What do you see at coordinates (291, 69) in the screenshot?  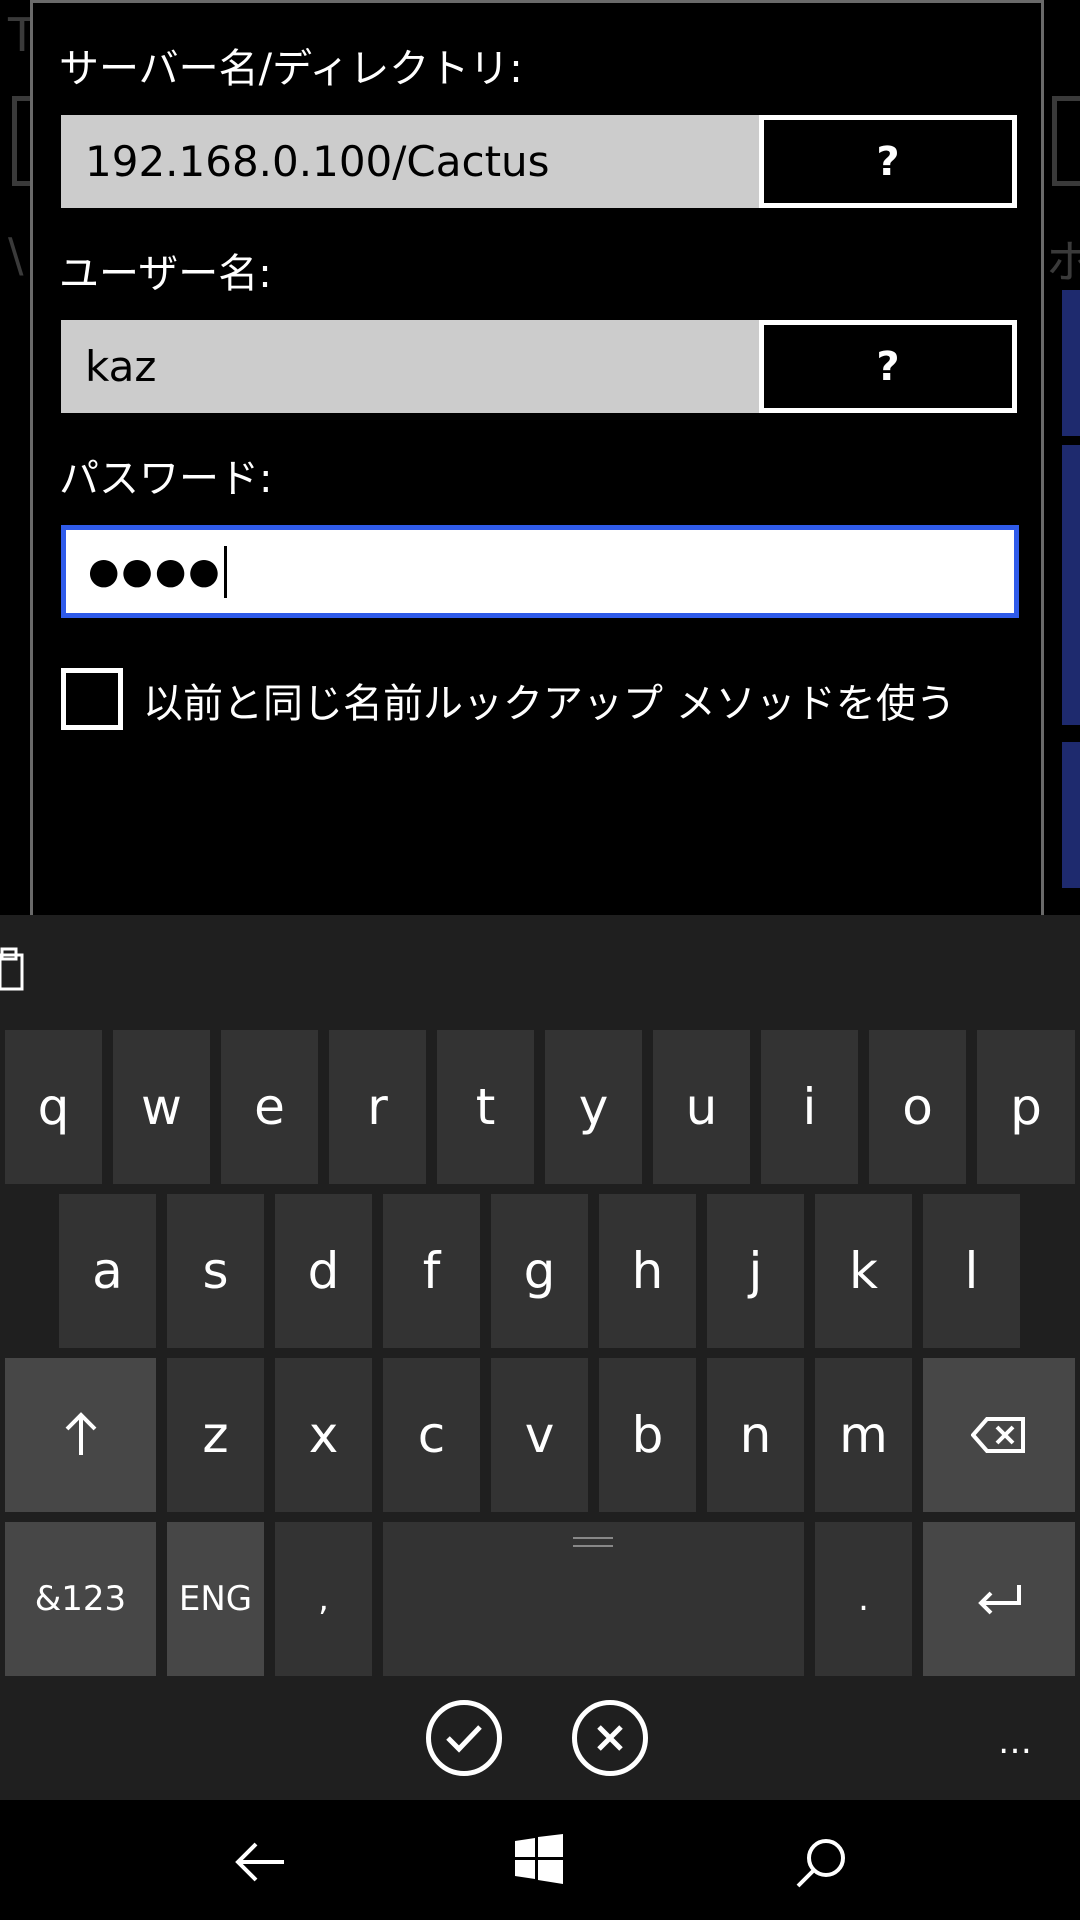 I see `server-label: サーバー名/ディレクトリ:` at bounding box center [291, 69].